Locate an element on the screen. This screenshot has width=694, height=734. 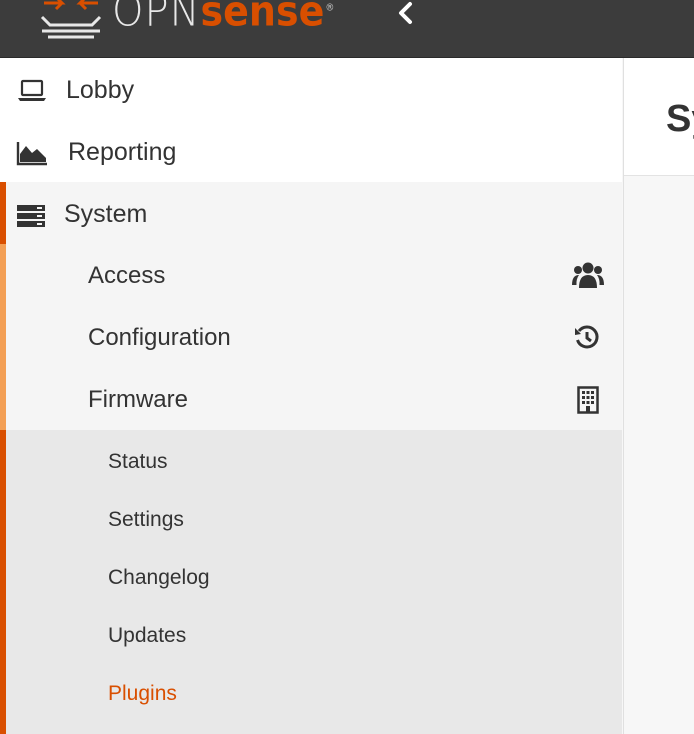
sidebar-item-updates: Updates is located at coordinates (311, 635).